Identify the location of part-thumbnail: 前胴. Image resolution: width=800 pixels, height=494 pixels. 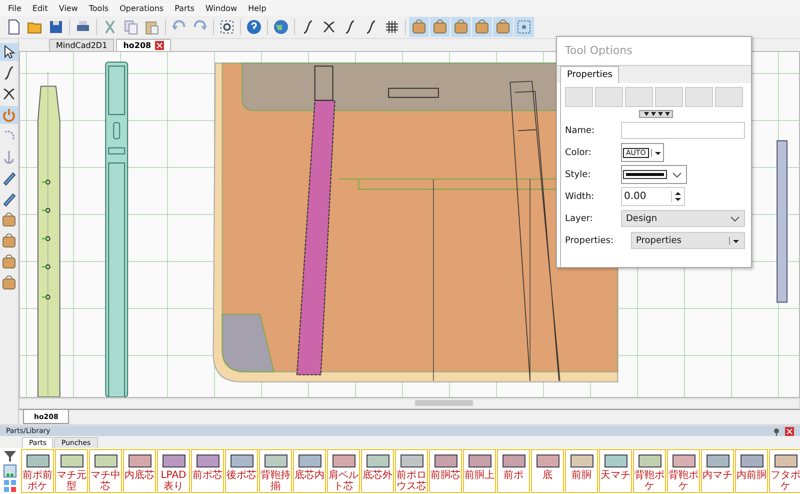
(581, 471).